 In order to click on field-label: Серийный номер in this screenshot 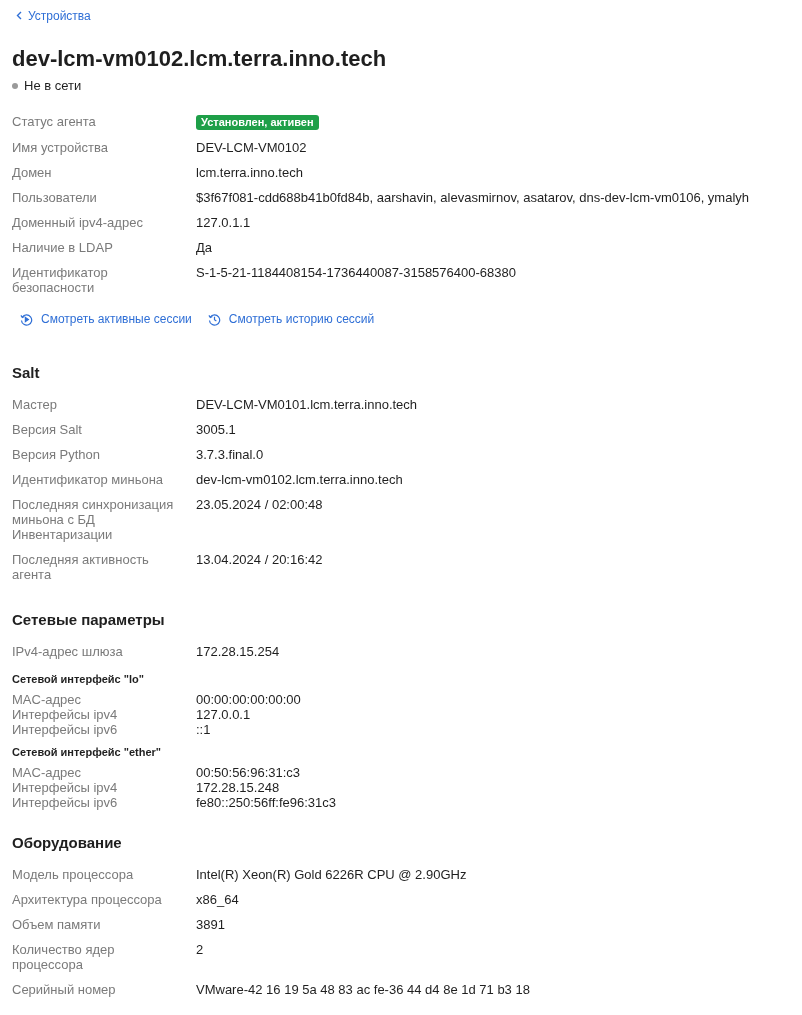, I will do `click(64, 989)`.